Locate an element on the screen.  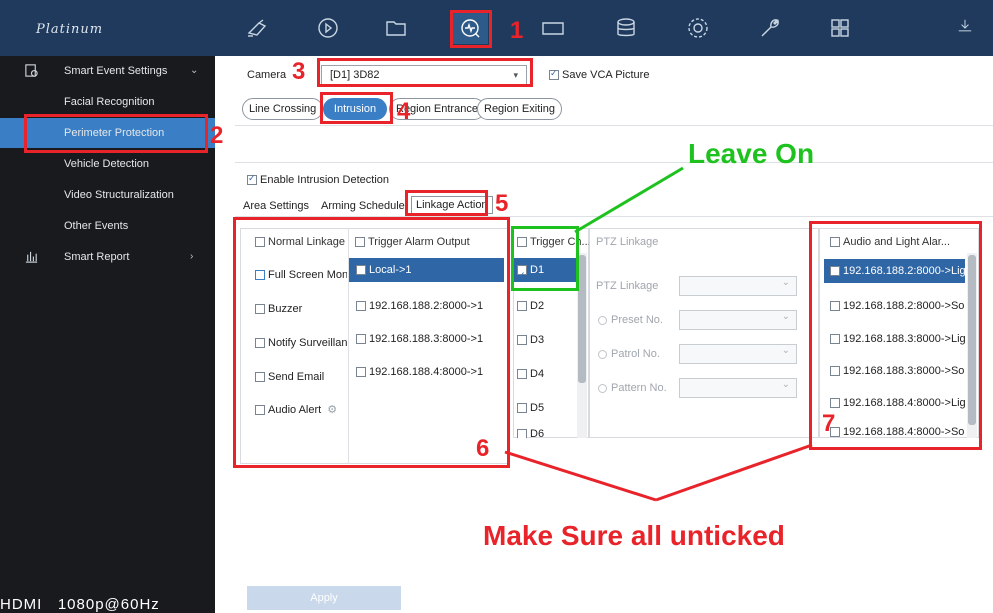
maintenance-icon is located at coordinates (770, 28).